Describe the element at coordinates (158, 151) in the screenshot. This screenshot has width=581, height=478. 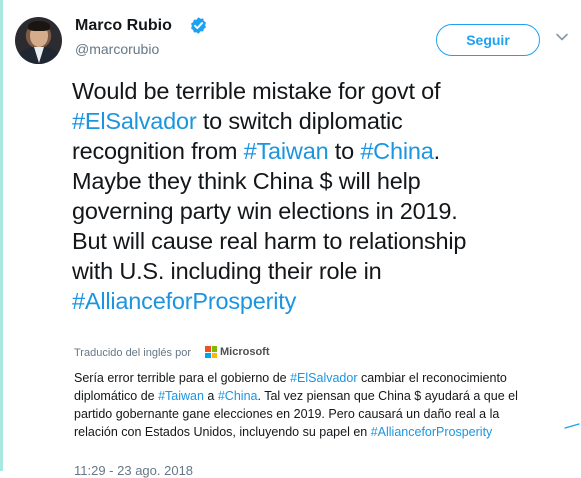
I see `tweet-segment: recognition from` at that location.